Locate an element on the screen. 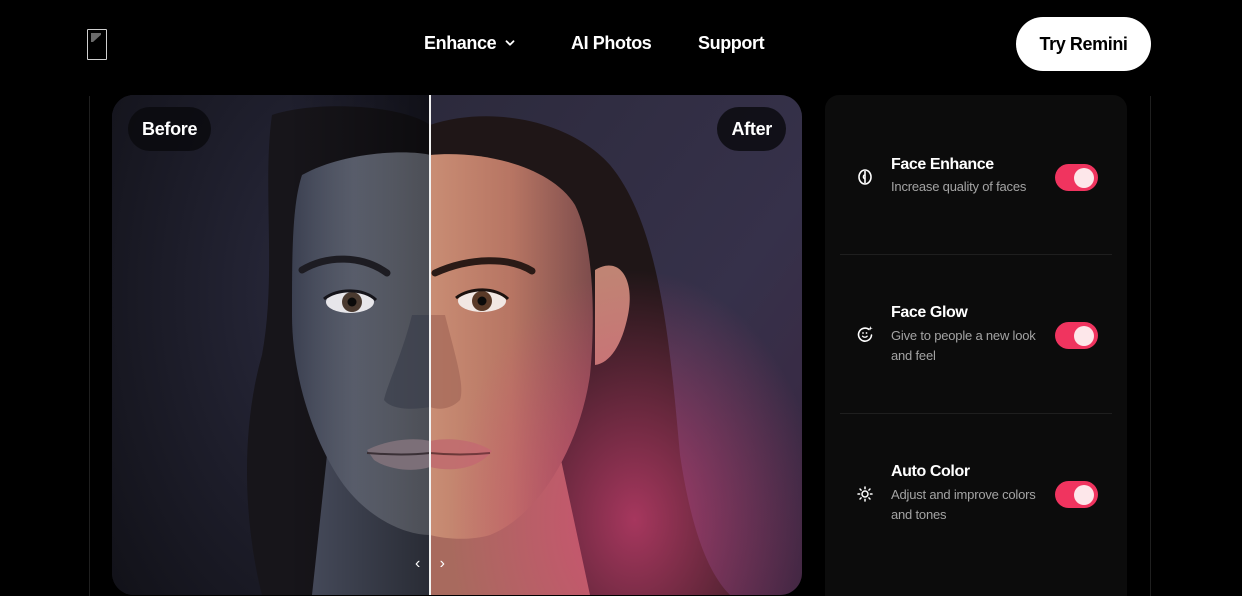 The height and width of the screenshot is (596, 1242). face-glow-icon is located at coordinates (865, 334).